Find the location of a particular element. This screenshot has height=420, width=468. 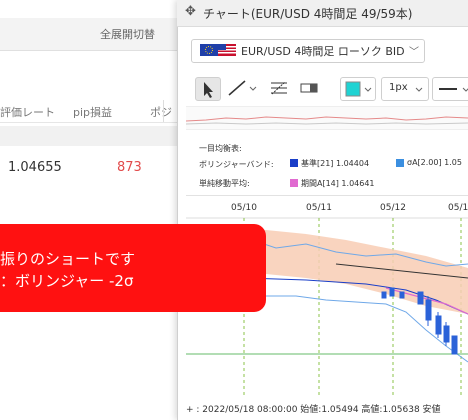

bb-base-value: 基準[21] 1.04404 is located at coordinates (335, 163).